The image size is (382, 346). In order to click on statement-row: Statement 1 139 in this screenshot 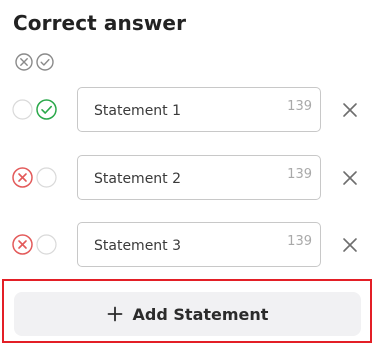, I will do `click(191, 111)`.